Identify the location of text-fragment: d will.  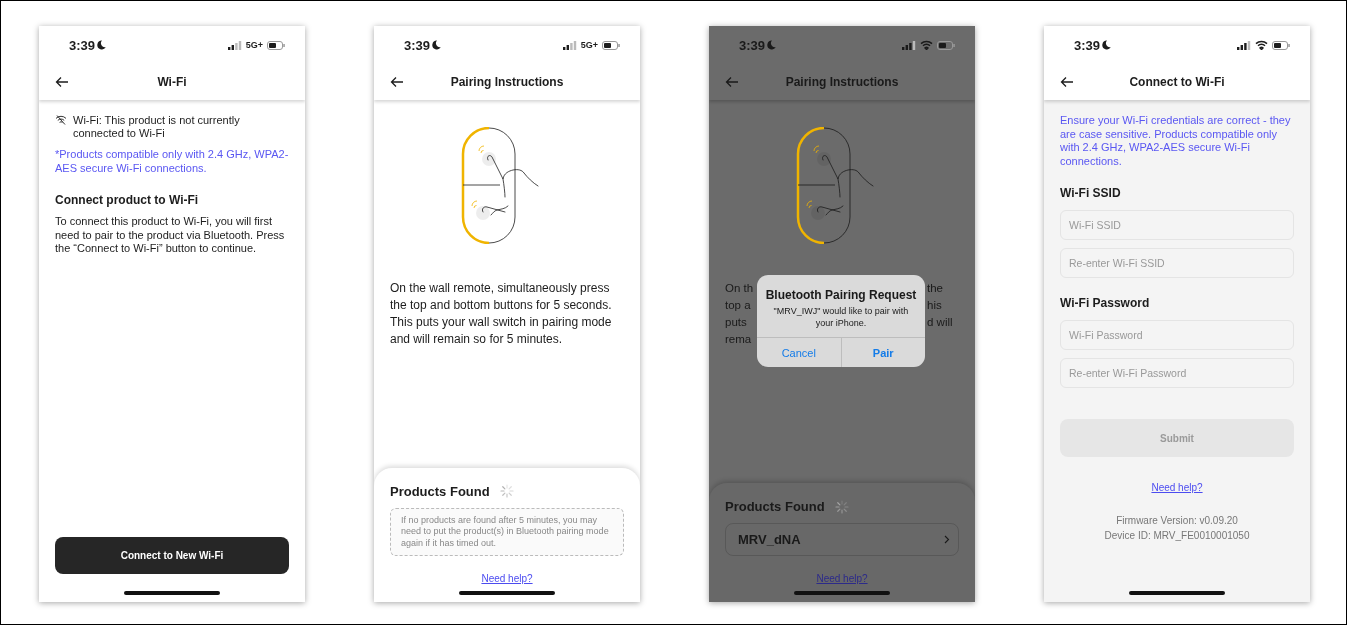
(940, 322).